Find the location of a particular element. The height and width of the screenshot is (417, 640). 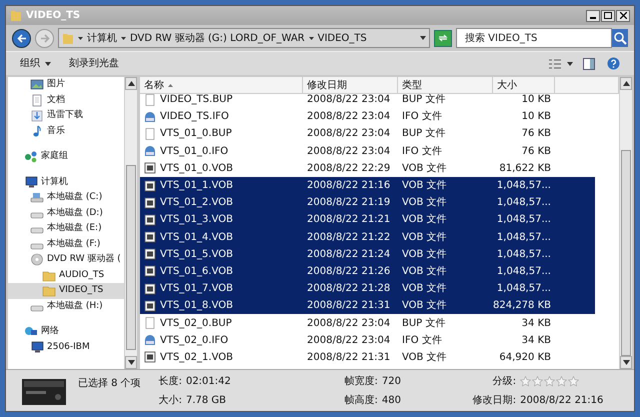

address-bar: 计算机 DVD RW 驱动器 (G:) LORD_OF_WAR VIDEO_TS is located at coordinates (244, 38).